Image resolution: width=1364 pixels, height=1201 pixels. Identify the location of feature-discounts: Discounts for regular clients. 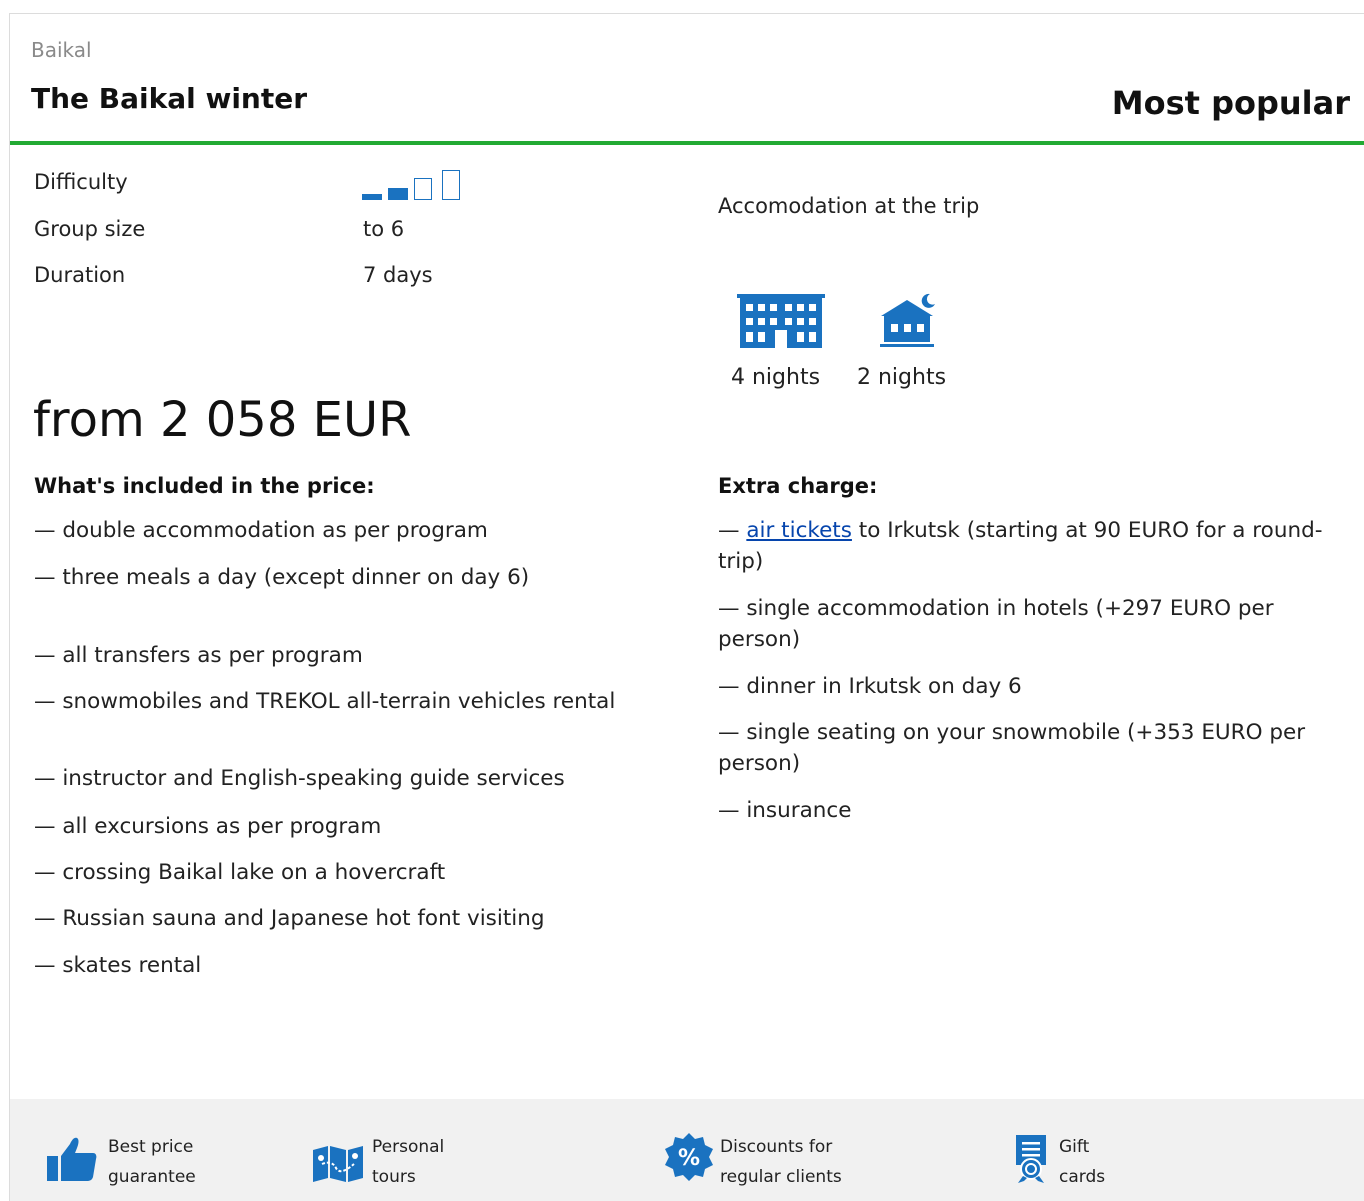
(781, 1162).